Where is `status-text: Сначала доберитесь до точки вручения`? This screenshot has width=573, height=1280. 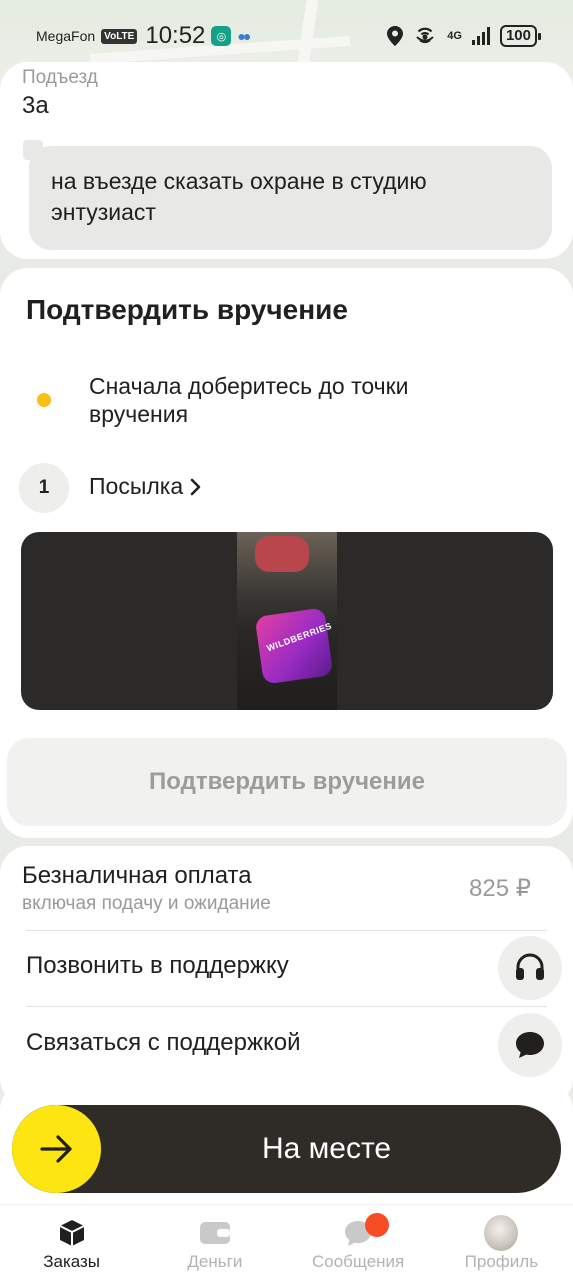
status-text: Сначала доберитесь до точки вручения is located at coordinates (249, 400).